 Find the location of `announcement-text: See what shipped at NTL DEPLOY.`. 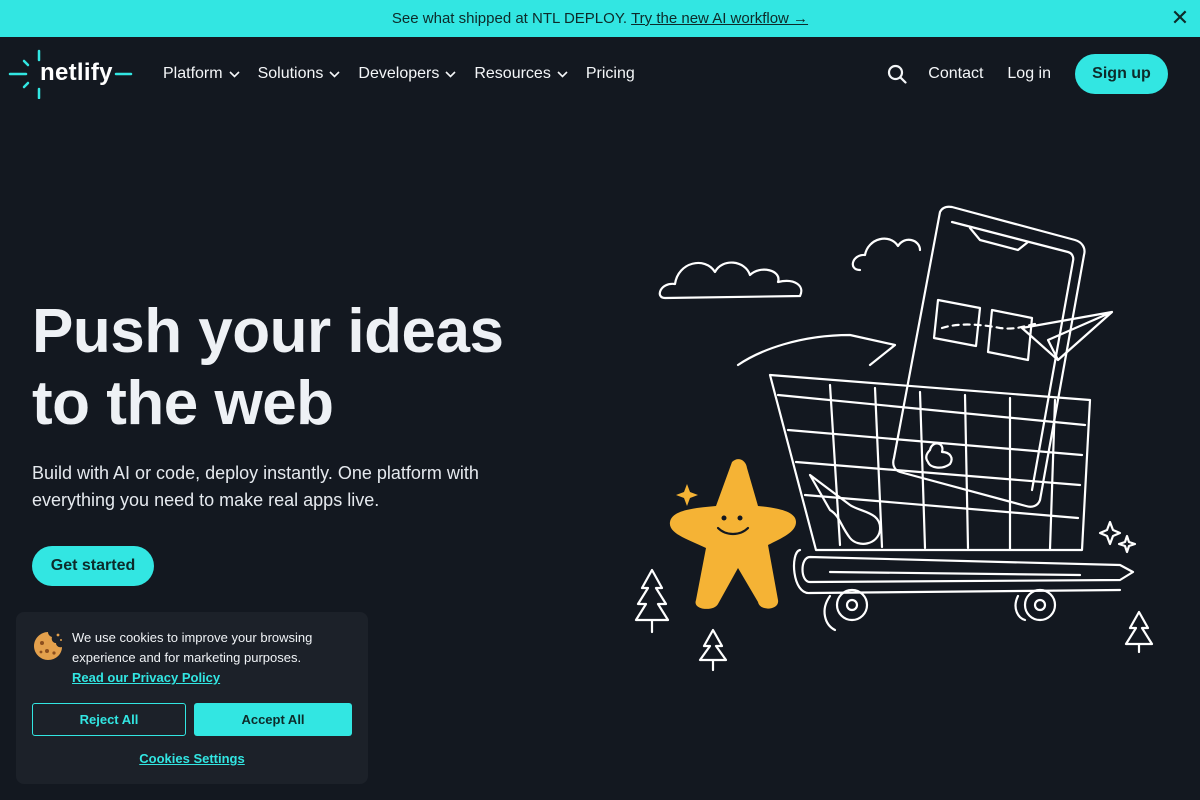

announcement-text: See what shipped at NTL DEPLOY. is located at coordinates (509, 18).